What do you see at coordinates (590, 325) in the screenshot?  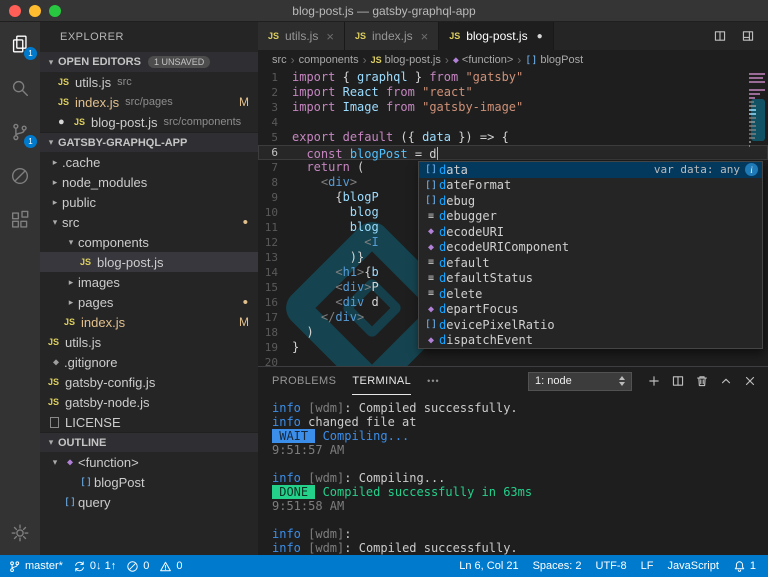 I see `suggestion-devicePixelRatio: [] d evicePixelRatio` at bounding box center [590, 325].